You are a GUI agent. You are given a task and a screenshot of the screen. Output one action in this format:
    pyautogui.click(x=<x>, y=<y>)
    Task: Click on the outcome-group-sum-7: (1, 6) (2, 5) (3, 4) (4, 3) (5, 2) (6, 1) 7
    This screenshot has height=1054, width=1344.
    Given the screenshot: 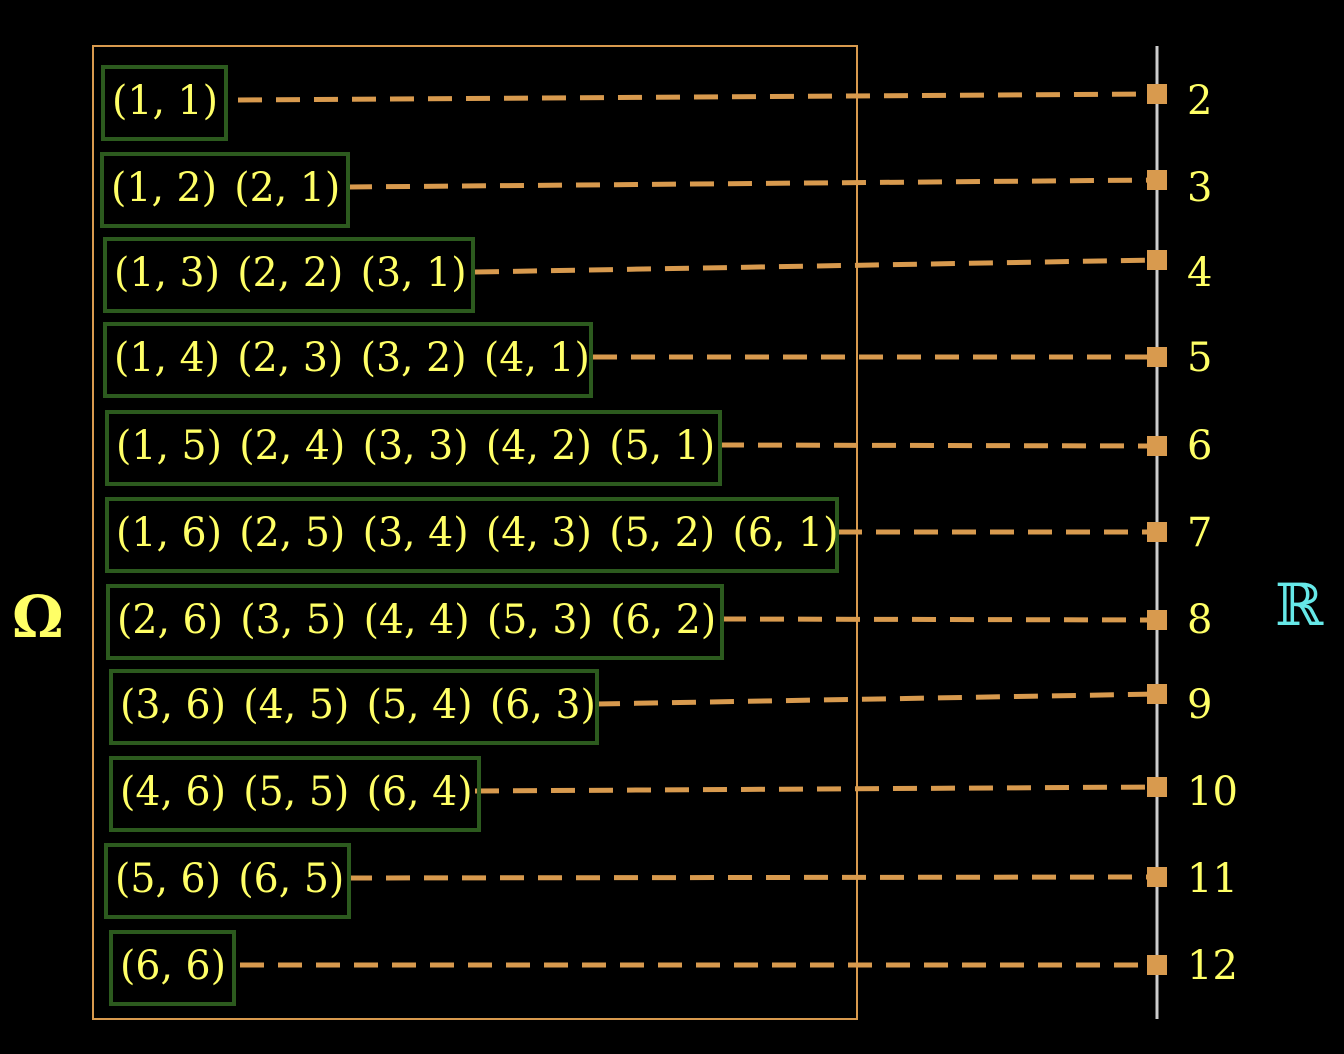 What is the action you would take?
    pyautogui.click(x=658, y=535)
    